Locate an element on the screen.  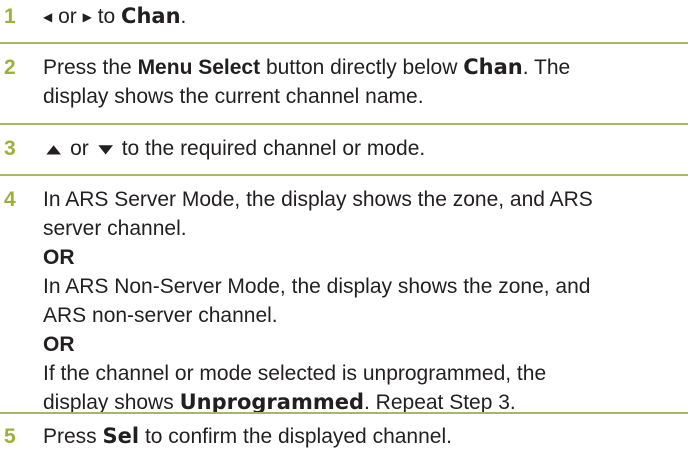
step-text: ▲ or ▼ to the required channel or mode. is located at coordinates (363, 149).